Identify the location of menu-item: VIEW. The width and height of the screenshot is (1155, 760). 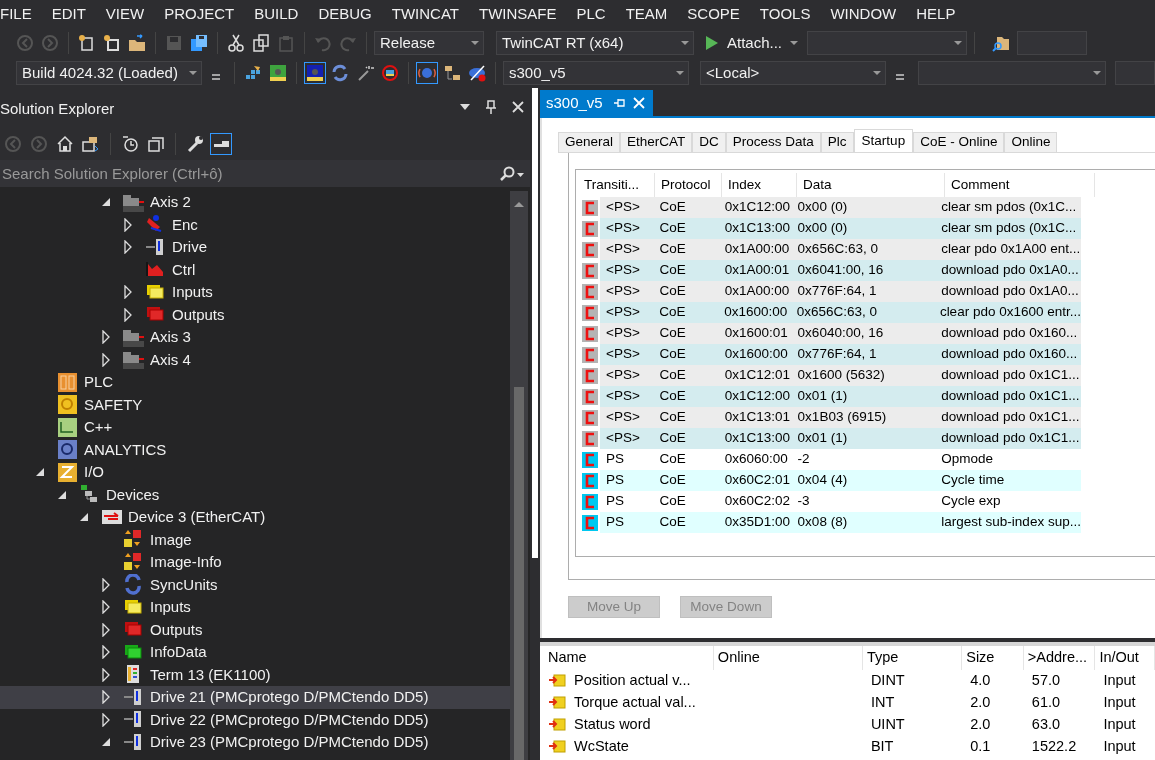
(125, 14).